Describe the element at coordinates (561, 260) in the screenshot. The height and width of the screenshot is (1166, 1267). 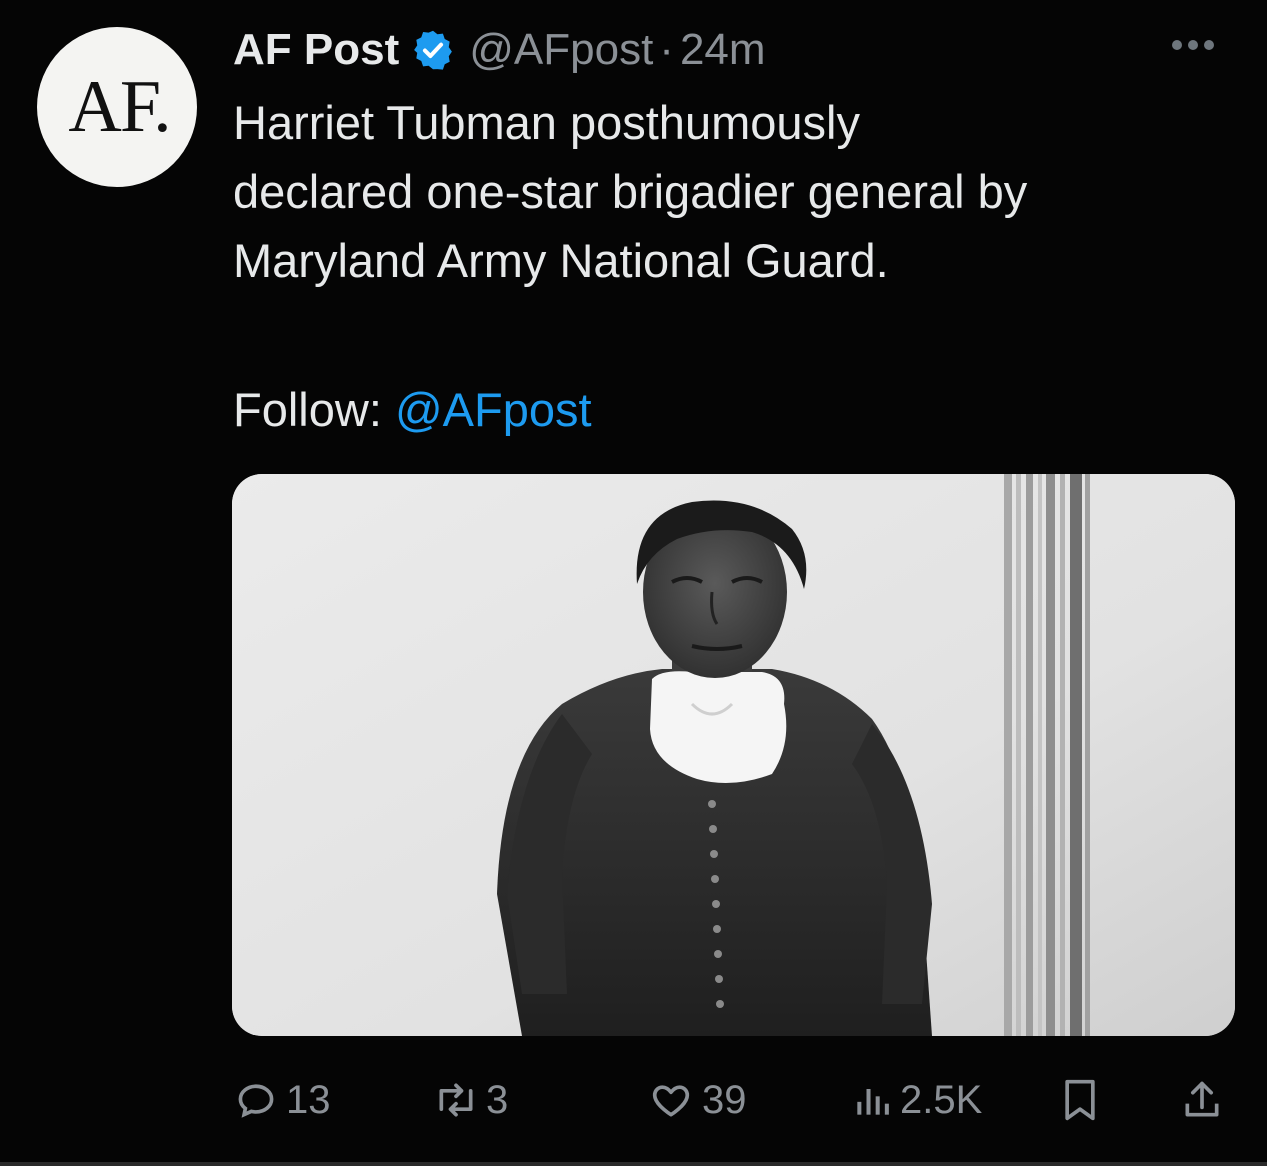
I see `tweet-text-line: Maryland Army National Guard.` at that location.